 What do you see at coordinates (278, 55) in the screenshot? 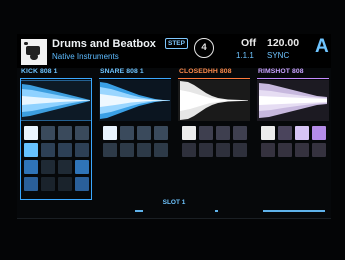
I see `sync-indicator: SYNC` at bounding box center [278, 55].